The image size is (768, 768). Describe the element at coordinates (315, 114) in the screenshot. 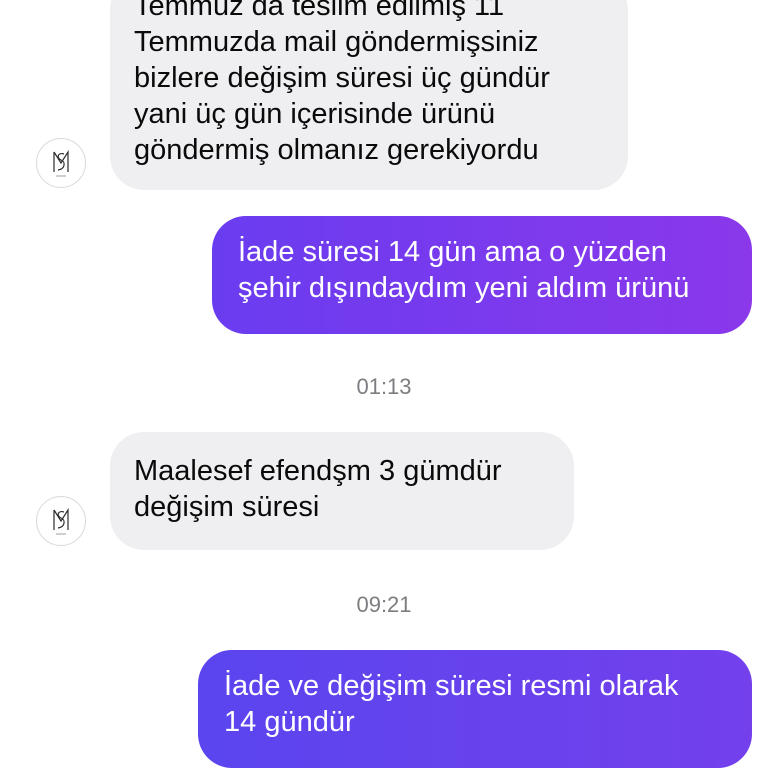

I see `message-text-line: yani üç gün içerisinde ürünü` at that location.